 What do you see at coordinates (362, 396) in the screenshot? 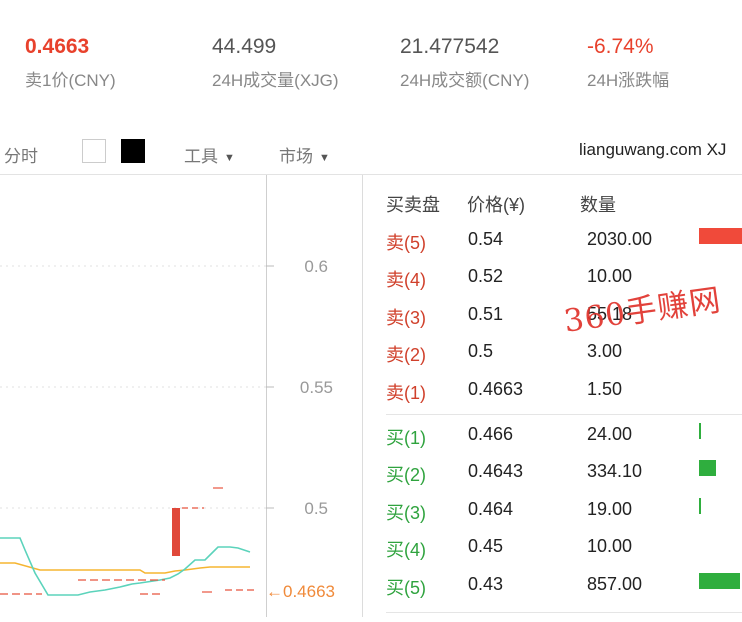
I see `divider` at bounding box center [362, 396].